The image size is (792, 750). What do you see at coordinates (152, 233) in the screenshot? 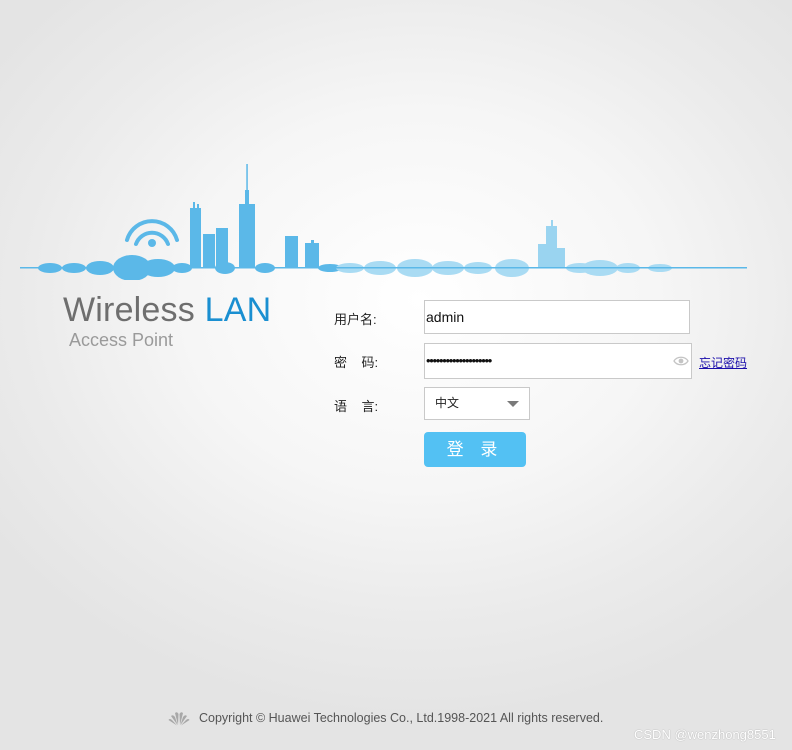
I see `wifi-icon` at bounding box center [152, 233].